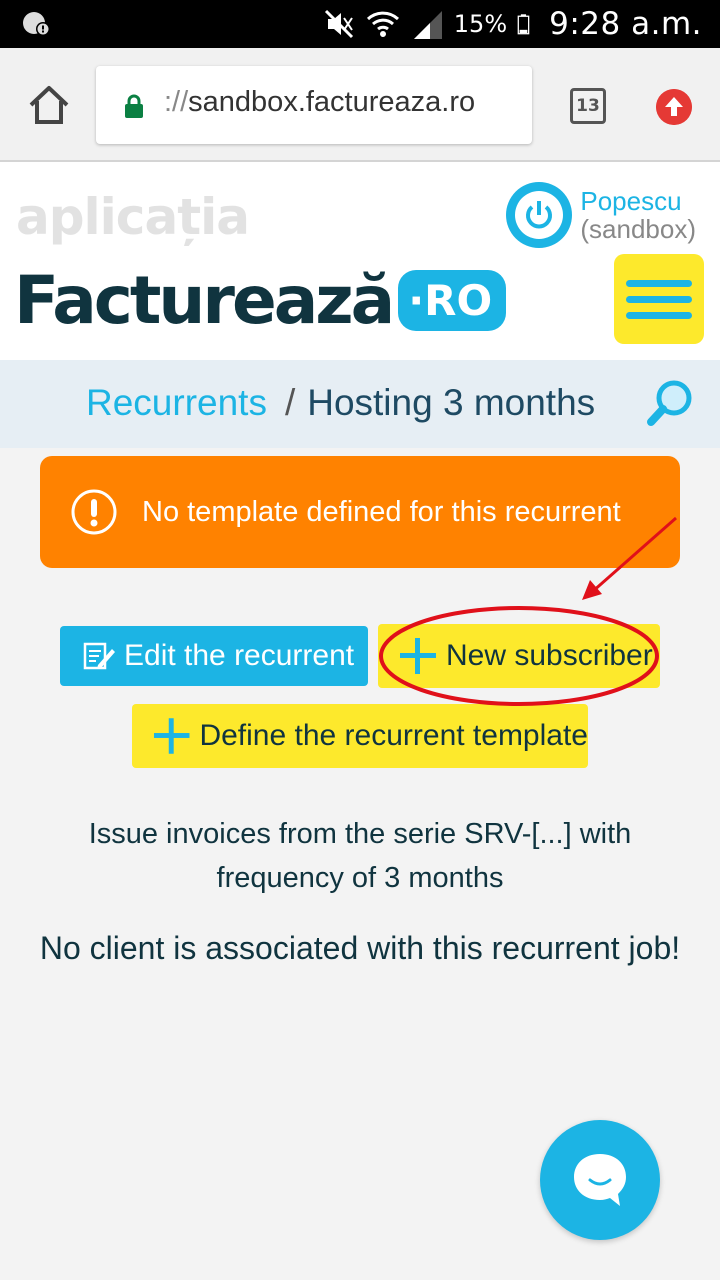 This screenshot has width=720, height=1280. I want to click on url-scheme: ://, so click(176, 102).